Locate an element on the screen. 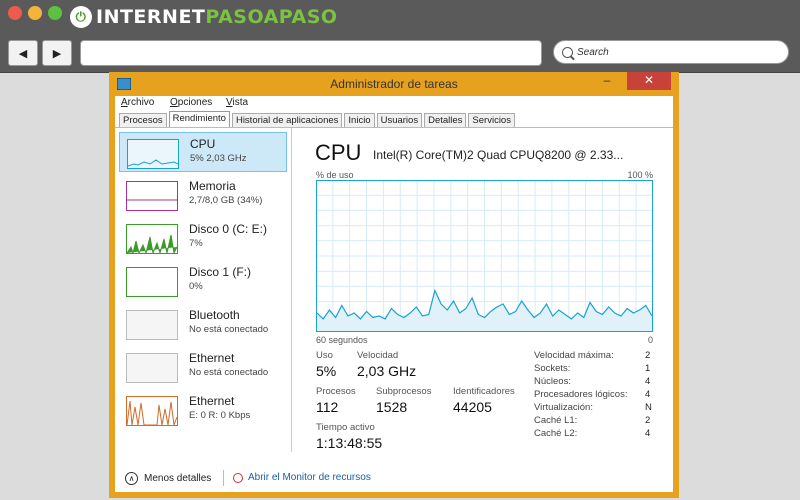 The image size is (800, 500). resource-item-disco-0: Disco 0 (C: E:) 7% is located at coordinates (203, 238).